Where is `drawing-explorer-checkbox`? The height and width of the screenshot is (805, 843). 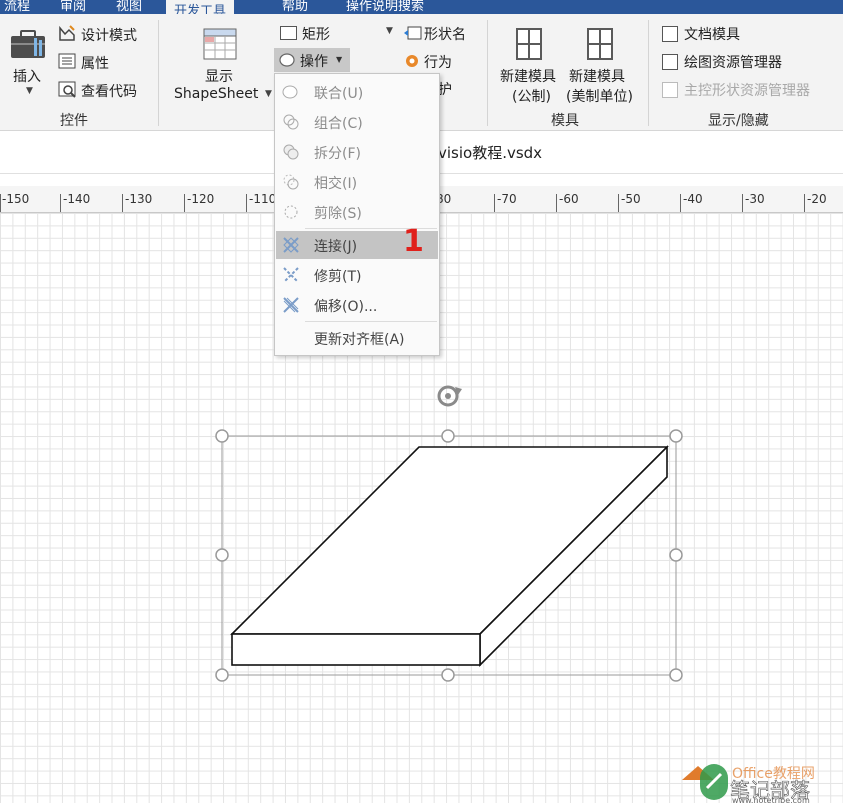 drawing-explorer-checkbox is located at coordinates (670, 62).